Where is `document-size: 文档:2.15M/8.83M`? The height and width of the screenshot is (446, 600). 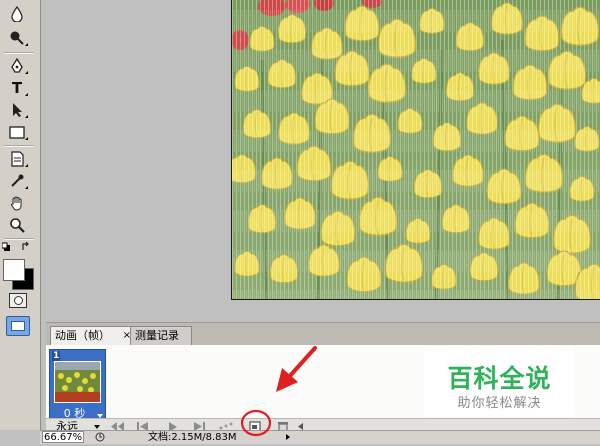 document-size: 文档:2.15M/8.83M is located at coordinates (192, 437).